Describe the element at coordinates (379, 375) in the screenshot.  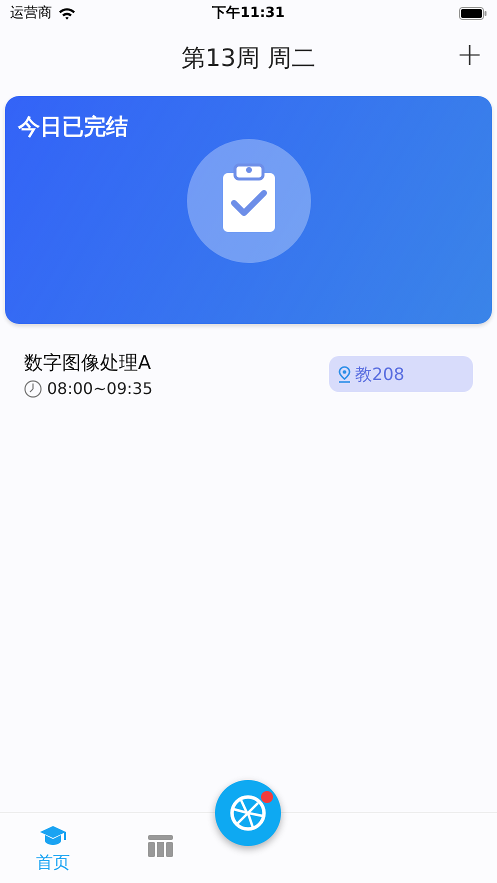
I see `room-label: 教208` at that location.